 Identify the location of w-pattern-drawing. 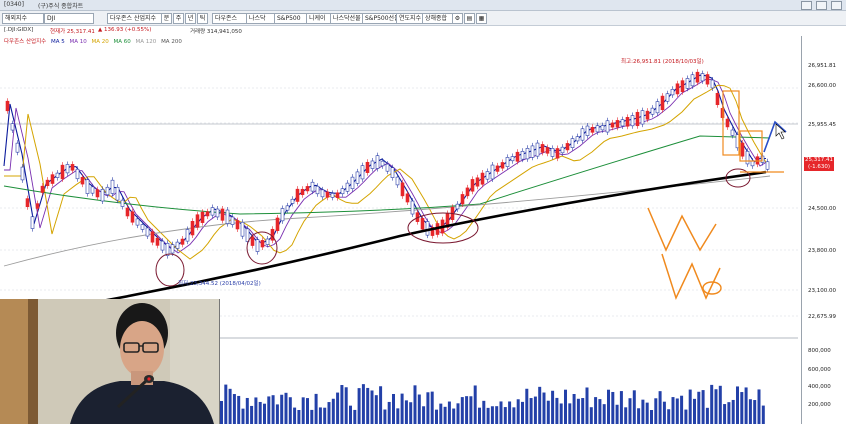
(682, 229).